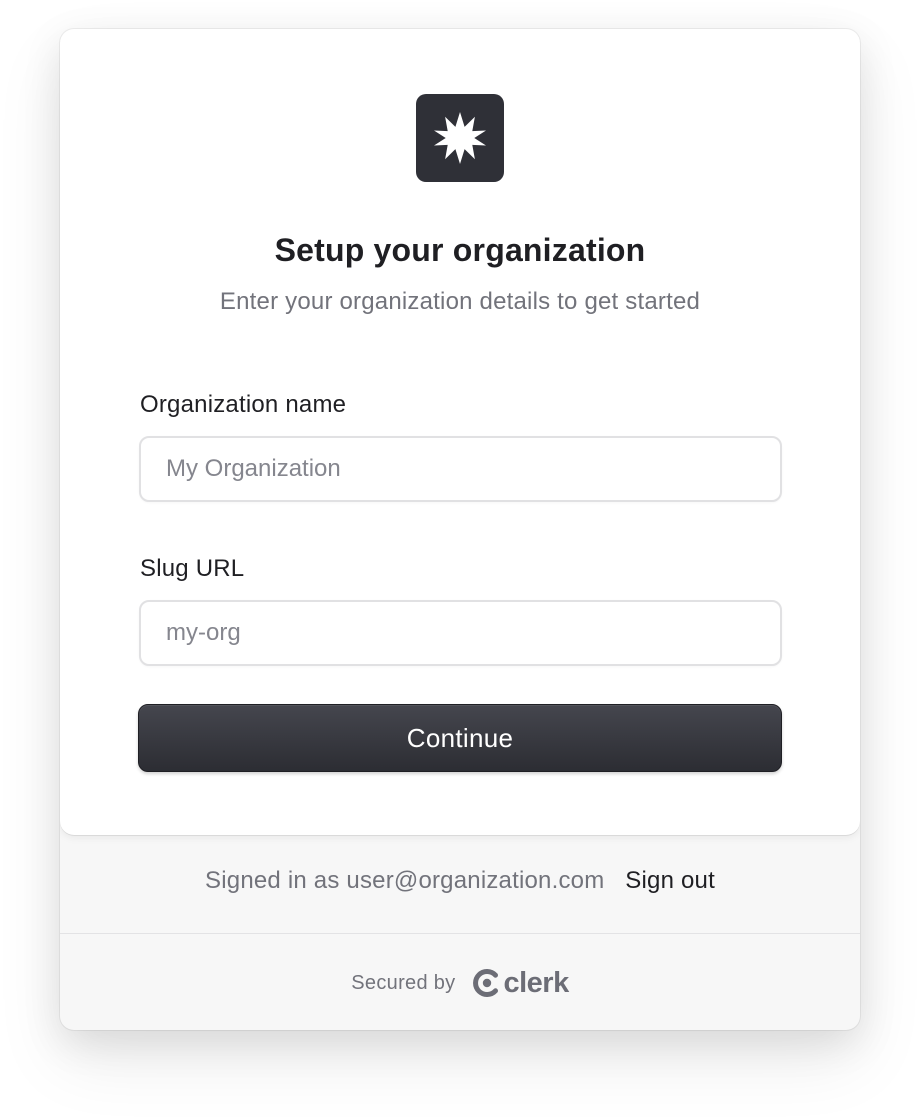 Image resolution: width=920 pixels, height=1120 pixels. Describe the element at coordinates (460, 738) in the screenshot. I see `continue-button: Continue` at that location.